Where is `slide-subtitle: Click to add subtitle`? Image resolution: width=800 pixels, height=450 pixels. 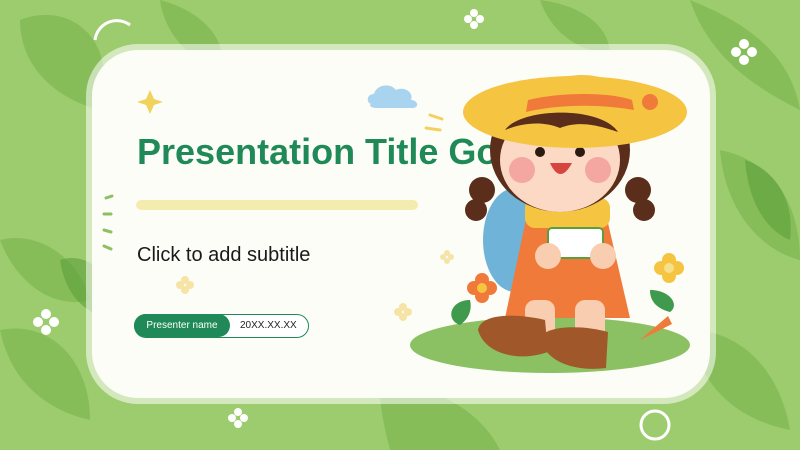 slide-subtitle: Click to add subtitle is located at coordinates (223, 255).